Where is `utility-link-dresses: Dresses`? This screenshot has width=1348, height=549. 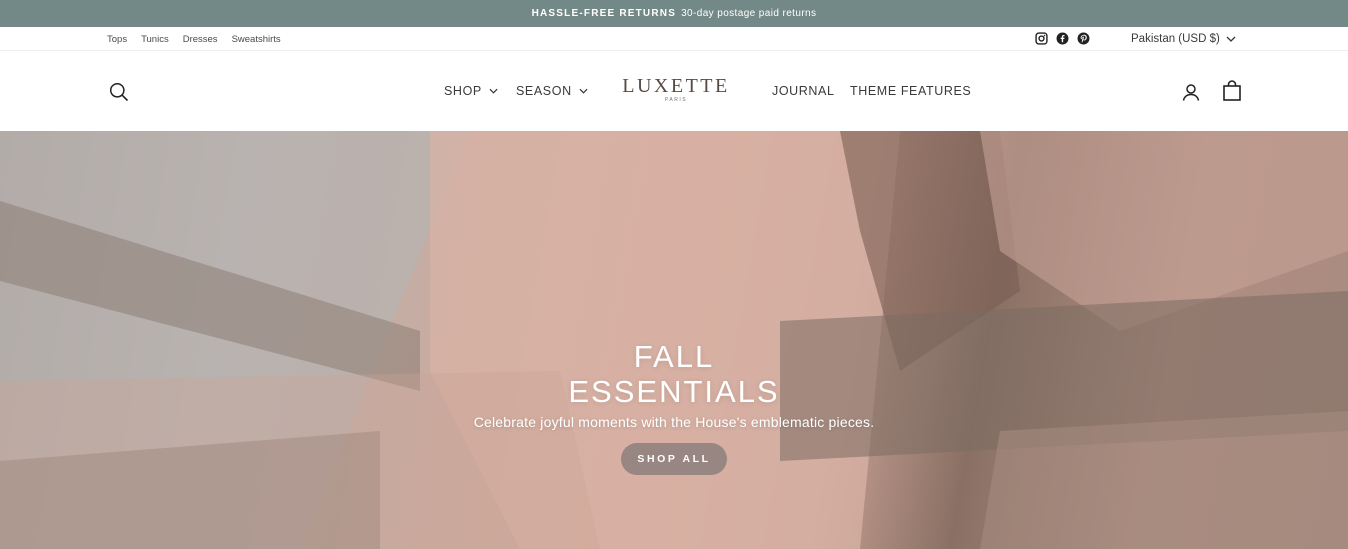 utility-link-dresses: Dresses is located at coordinates (200, 39).